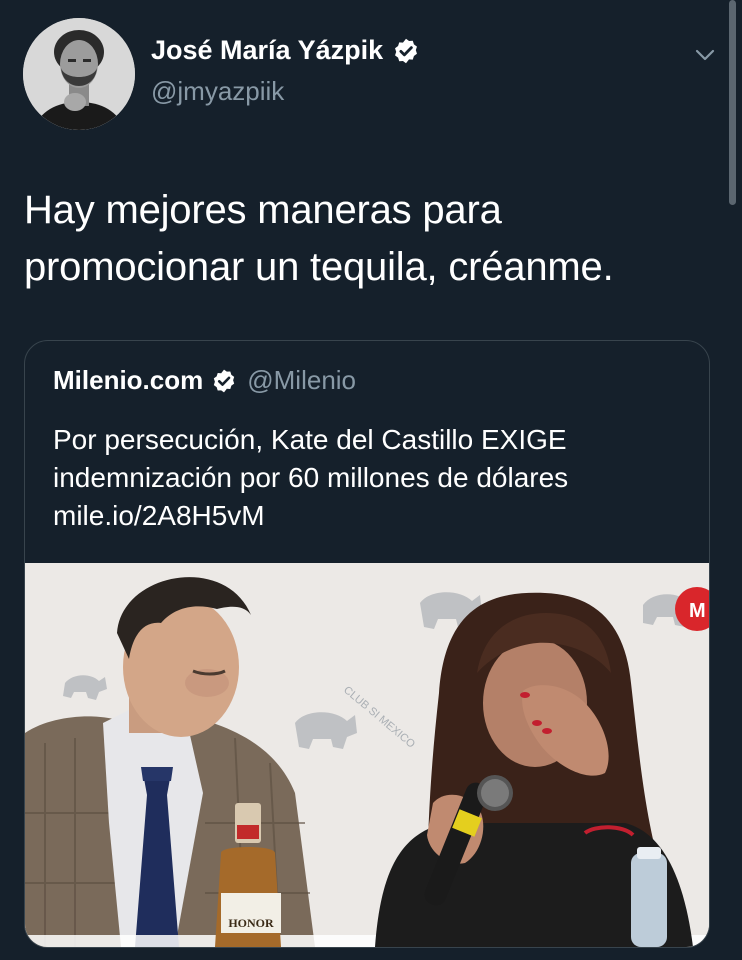 The height and width of the screenshot is (960, 742). Describe the element at coordinates (732, 102) in the screenshot. I see `scrollbar` at that location.